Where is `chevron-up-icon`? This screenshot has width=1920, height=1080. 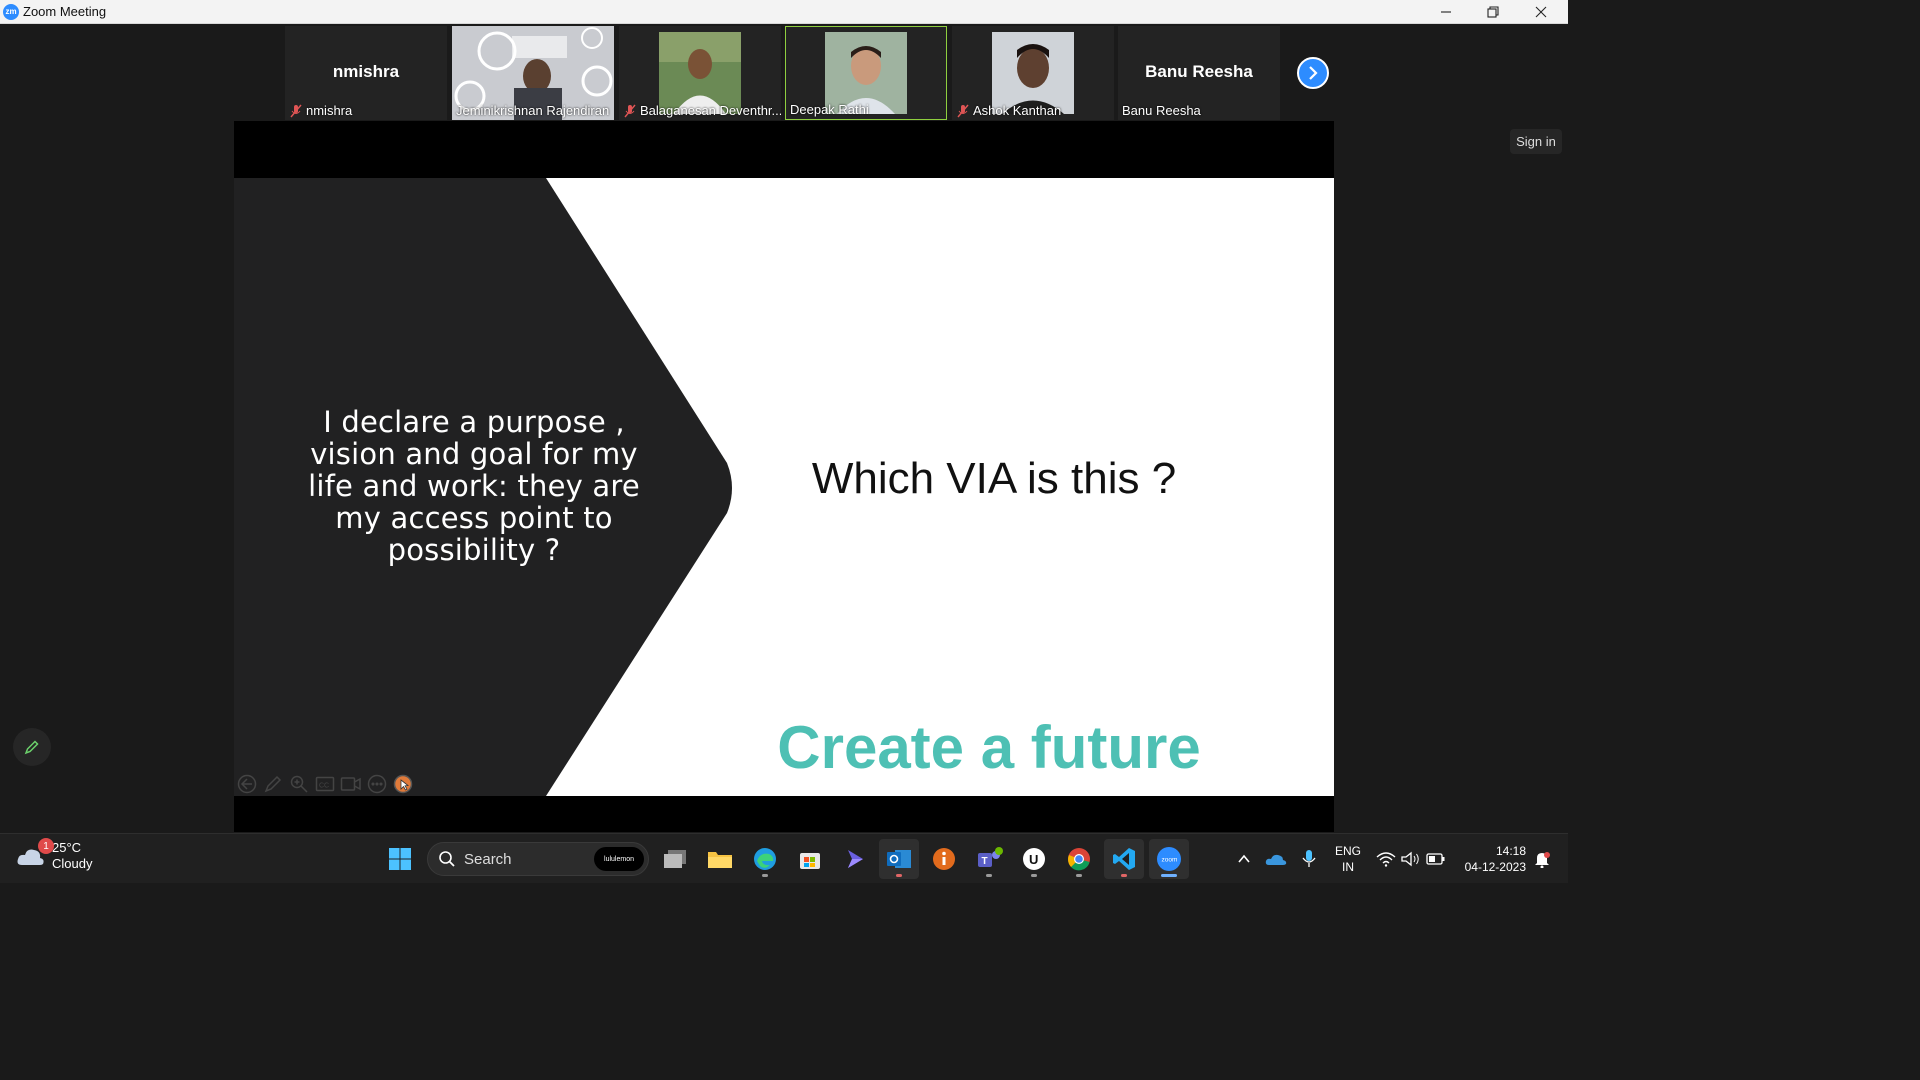 chevron-up-icon is located at coordinates (1244, 858).